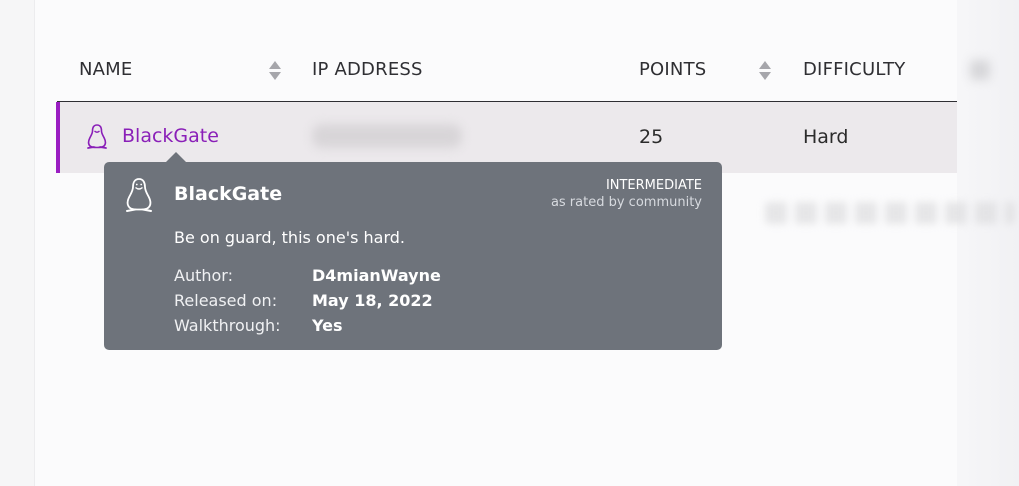 The width and height of the screenshot is (1019, 486). Describe the element at coordinates (17, 243) in the screenshot. I see `left-gutter` at that location.